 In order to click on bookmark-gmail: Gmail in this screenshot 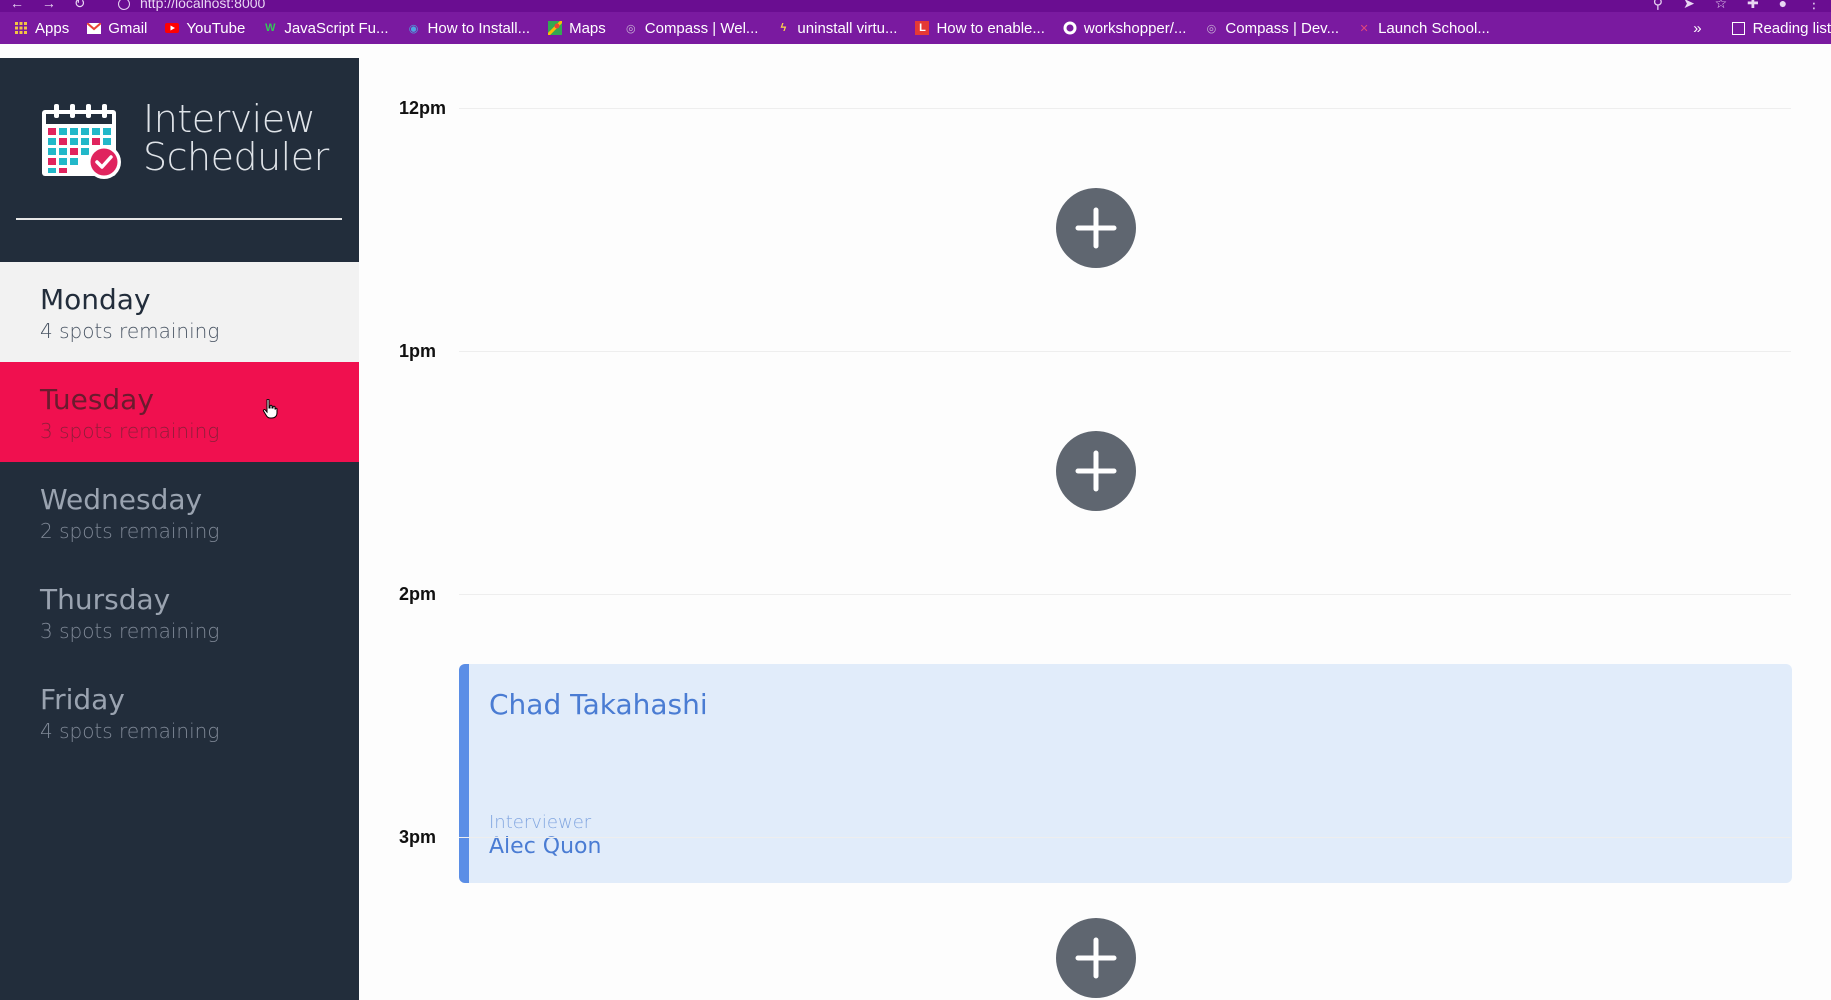, I will do `click(117, 28)`.